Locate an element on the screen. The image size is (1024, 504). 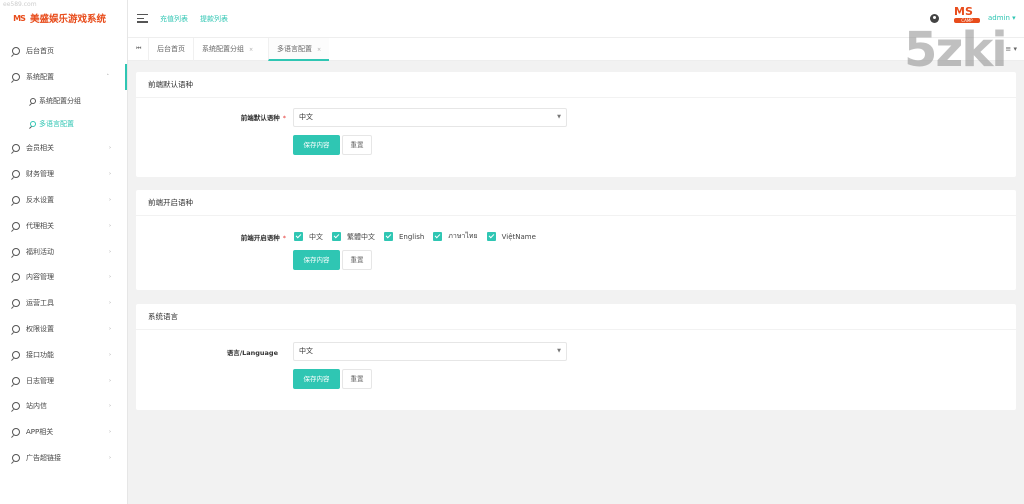
sidebar-item-label: 系统配置 is located at coordinates (40, 76).